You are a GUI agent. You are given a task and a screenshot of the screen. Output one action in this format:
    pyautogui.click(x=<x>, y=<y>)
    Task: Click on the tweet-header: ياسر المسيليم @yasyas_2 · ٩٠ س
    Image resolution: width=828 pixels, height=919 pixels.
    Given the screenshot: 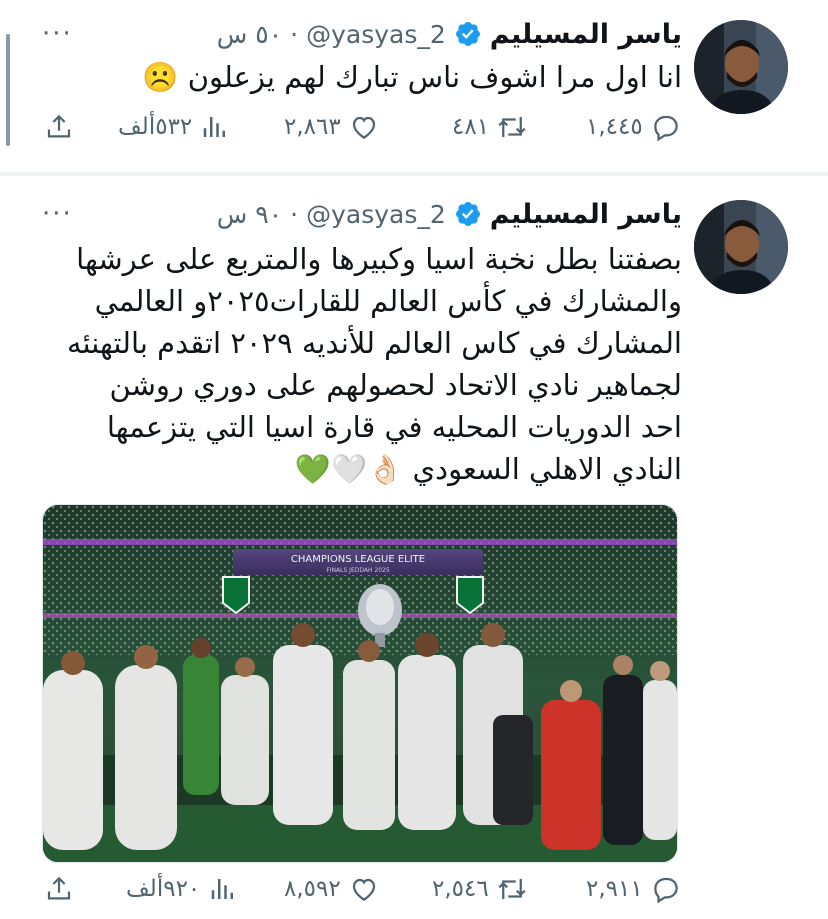 What is the action you would take?
    pyautogui.click(x=449, y=214)
    